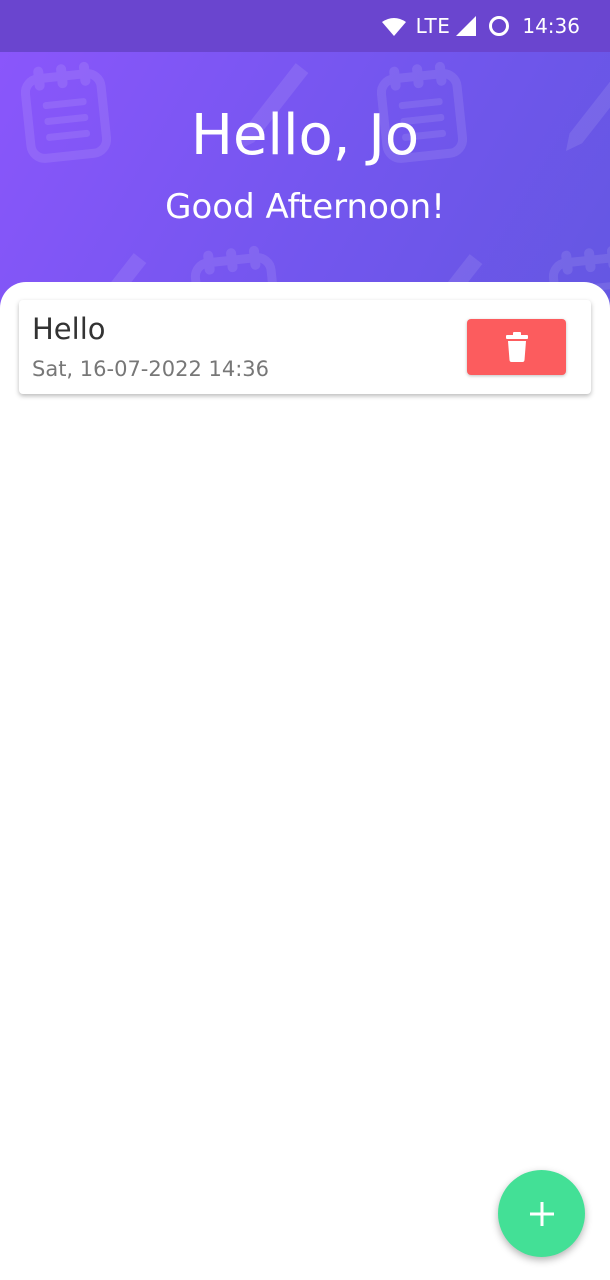 This screenshot has height=1280, width=610. I want to click on note-card: Hello Sat, 16-07-2022 14:36, so click(305, 347).